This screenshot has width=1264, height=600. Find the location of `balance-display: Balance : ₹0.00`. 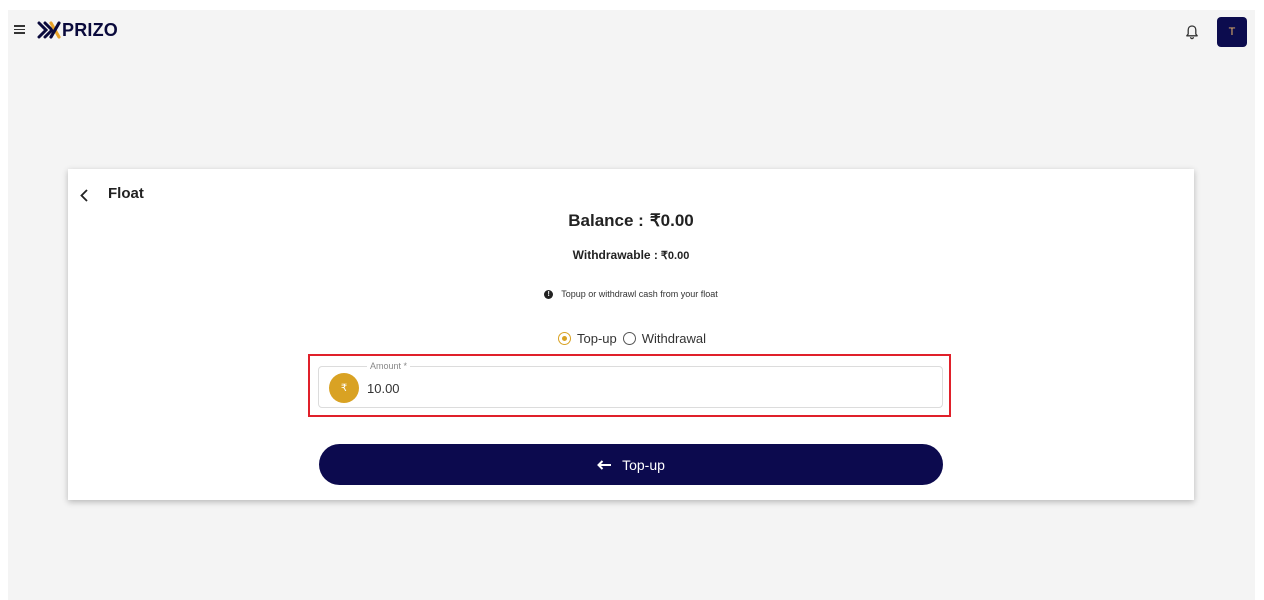

balance-display: Balance : ₹0.00 is located at coordinates (631, 221).